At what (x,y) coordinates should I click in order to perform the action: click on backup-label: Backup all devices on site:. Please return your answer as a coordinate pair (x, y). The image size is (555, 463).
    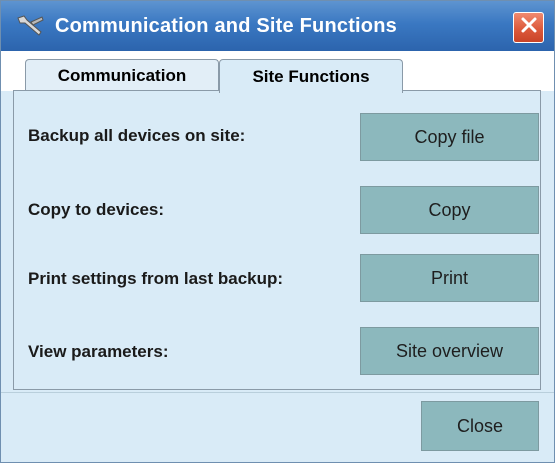
    Looking at the image, I should click on (137, 135).